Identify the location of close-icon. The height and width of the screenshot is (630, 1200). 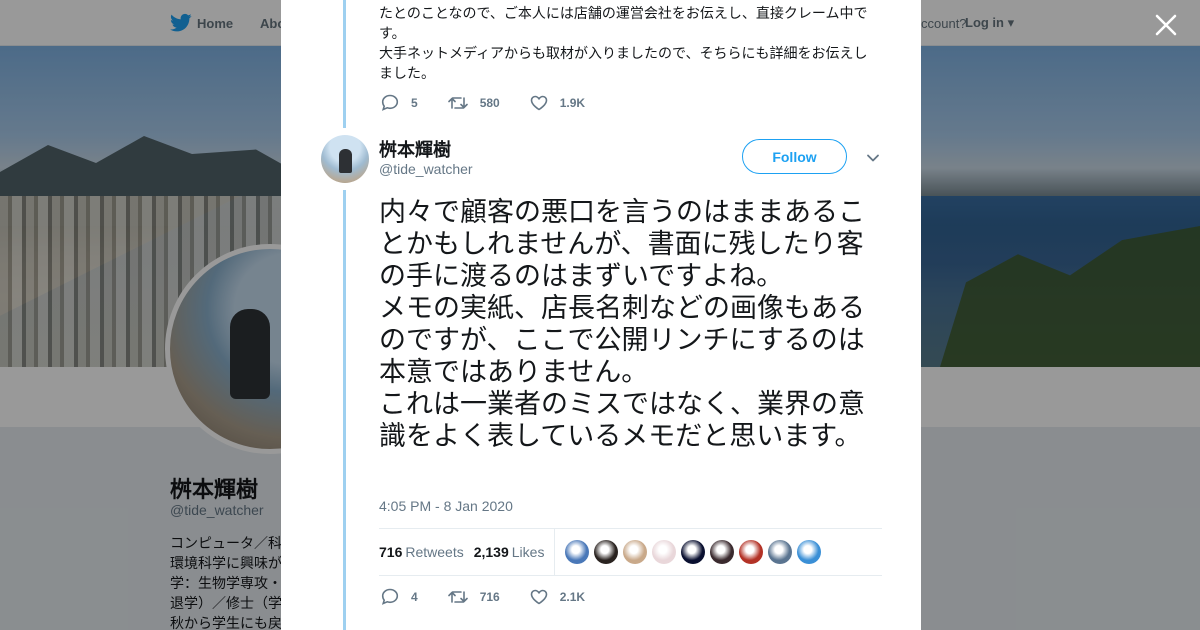
(1166, 25).